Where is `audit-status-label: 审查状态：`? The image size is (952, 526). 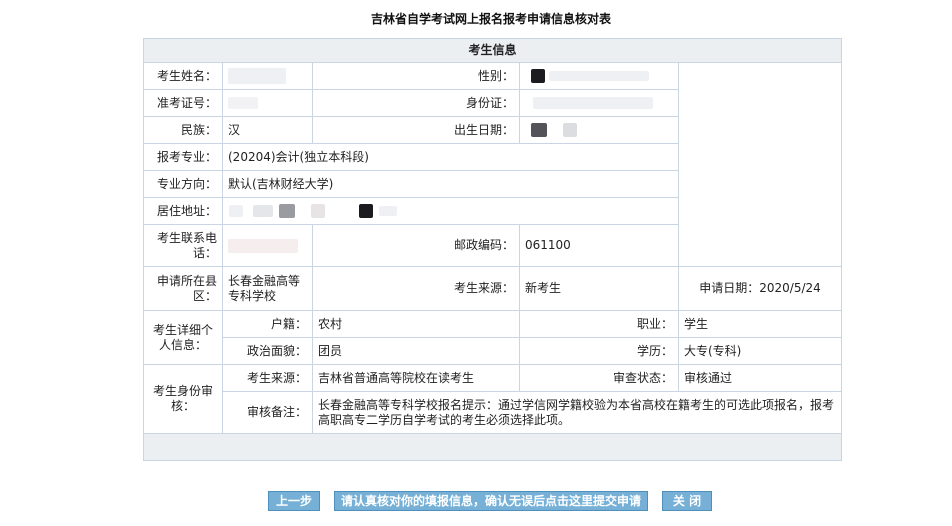
audit-status-label: 审查状态： is located at coordinates (599, 378).